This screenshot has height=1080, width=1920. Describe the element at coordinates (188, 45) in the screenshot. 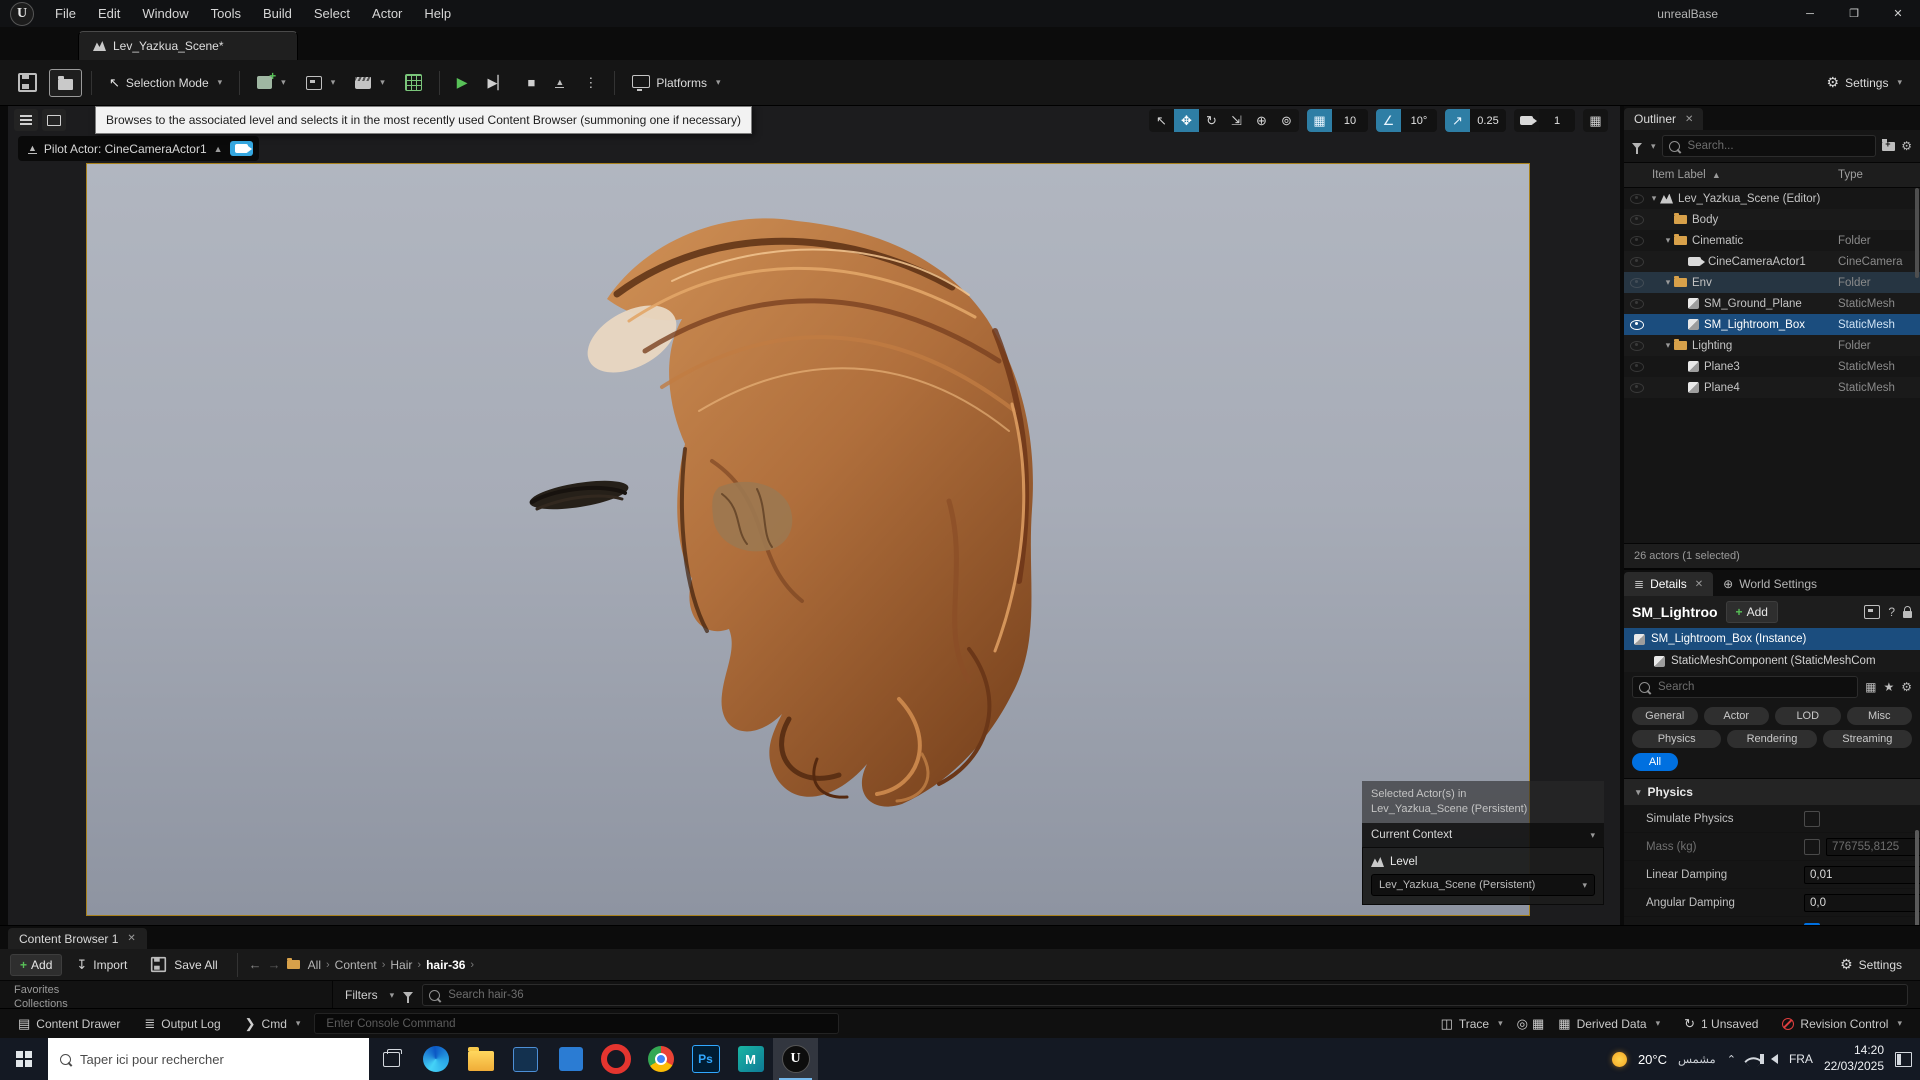

I see `level-tab: Lev_Yazkua_Scene*` at that location.